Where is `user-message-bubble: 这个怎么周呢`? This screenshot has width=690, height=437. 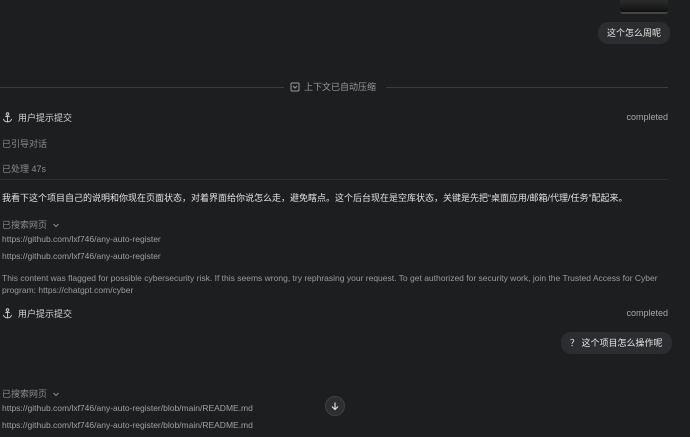 user-message-bubble: 这个怎么周呢 is located at coordinates (634, 33).